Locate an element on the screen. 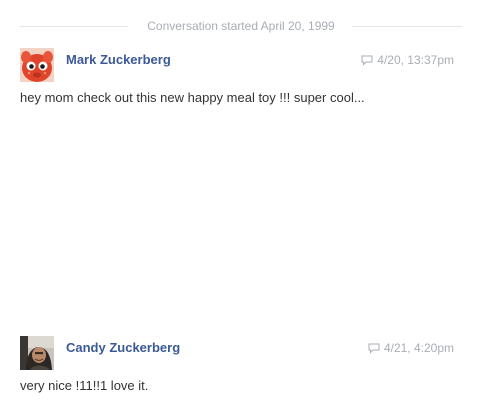 This screenshot has height=400, width=482. sender-name-link: Candy Zuckerberg is located at coordinates (123, 348).